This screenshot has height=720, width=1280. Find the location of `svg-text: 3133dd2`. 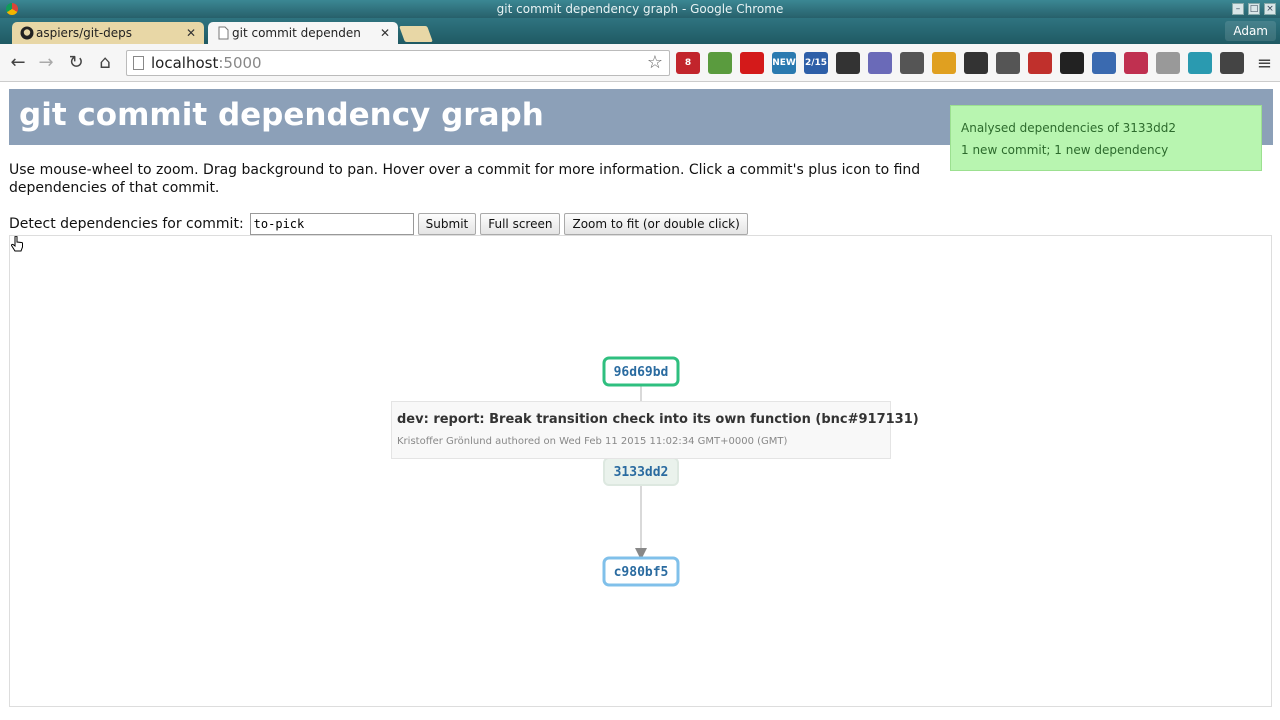

svg-text: 3133dd2 is located at coordinates (641, 472).